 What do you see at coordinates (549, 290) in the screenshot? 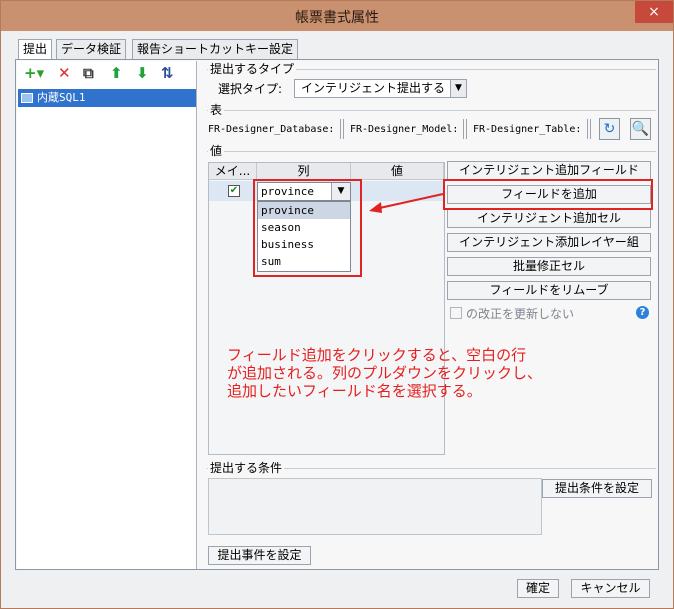
I see `remove-field-button: フィールドをリムーブ` at bounding box center [549, 290].